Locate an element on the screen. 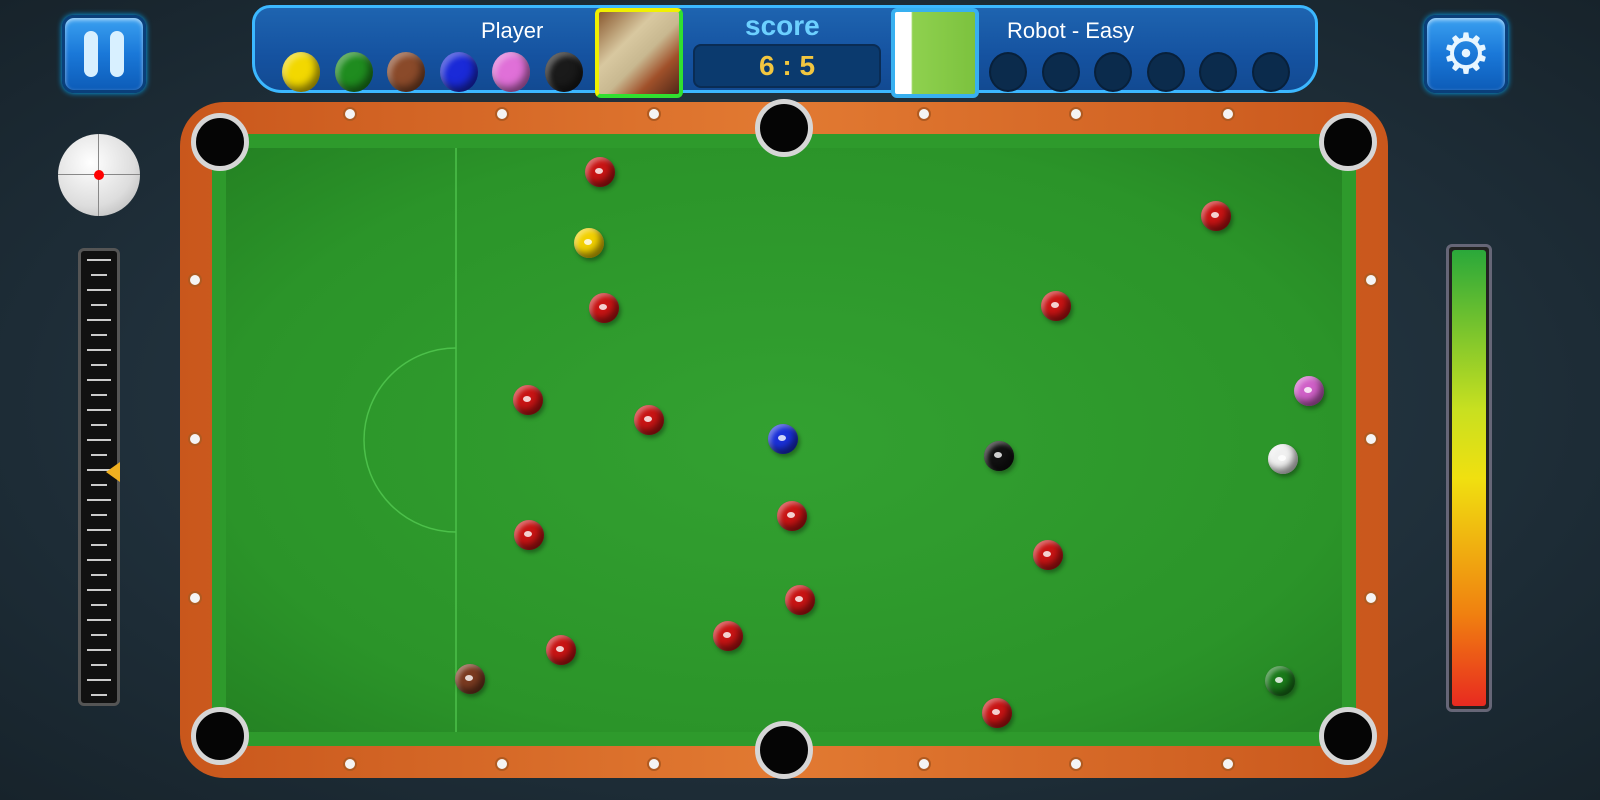  settings-button: ⚙ is located at coordinates (1466, 54).